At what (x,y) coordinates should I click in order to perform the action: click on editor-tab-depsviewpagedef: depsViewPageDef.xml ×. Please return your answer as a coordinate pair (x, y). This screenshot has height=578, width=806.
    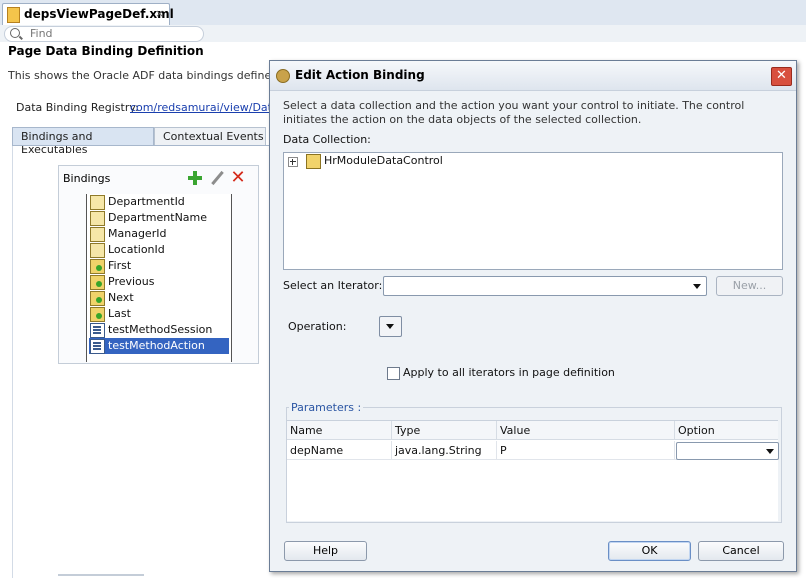
    Looking at the image, I should click on (88, 14).